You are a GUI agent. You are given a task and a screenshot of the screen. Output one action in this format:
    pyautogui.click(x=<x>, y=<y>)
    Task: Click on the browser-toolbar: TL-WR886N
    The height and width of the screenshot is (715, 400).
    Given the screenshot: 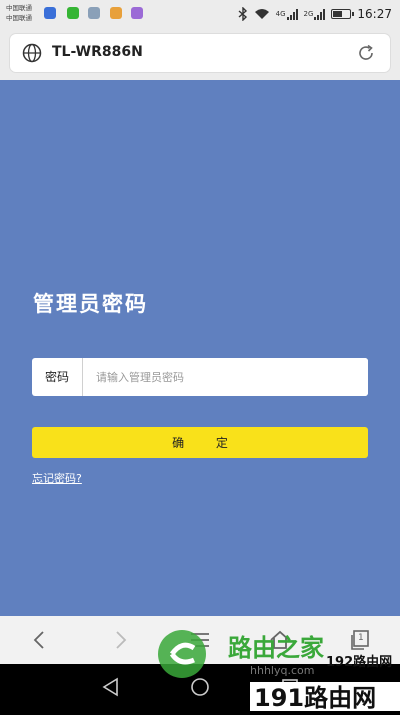 What is the action you would take?
    pyautogui.click(x=200, y=54)
    